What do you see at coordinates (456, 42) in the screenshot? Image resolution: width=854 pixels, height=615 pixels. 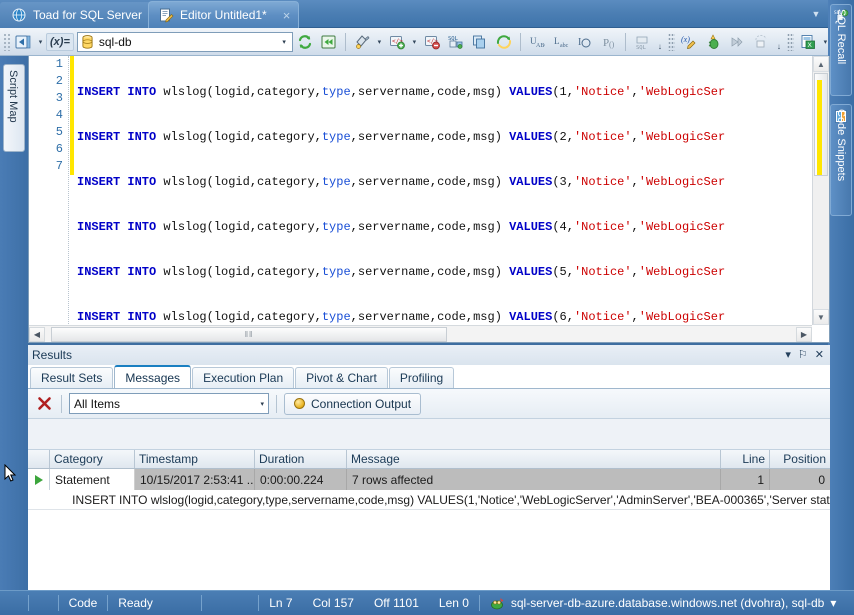 I see `sql-recall-button: SQL` at bounding box center [456, 42].